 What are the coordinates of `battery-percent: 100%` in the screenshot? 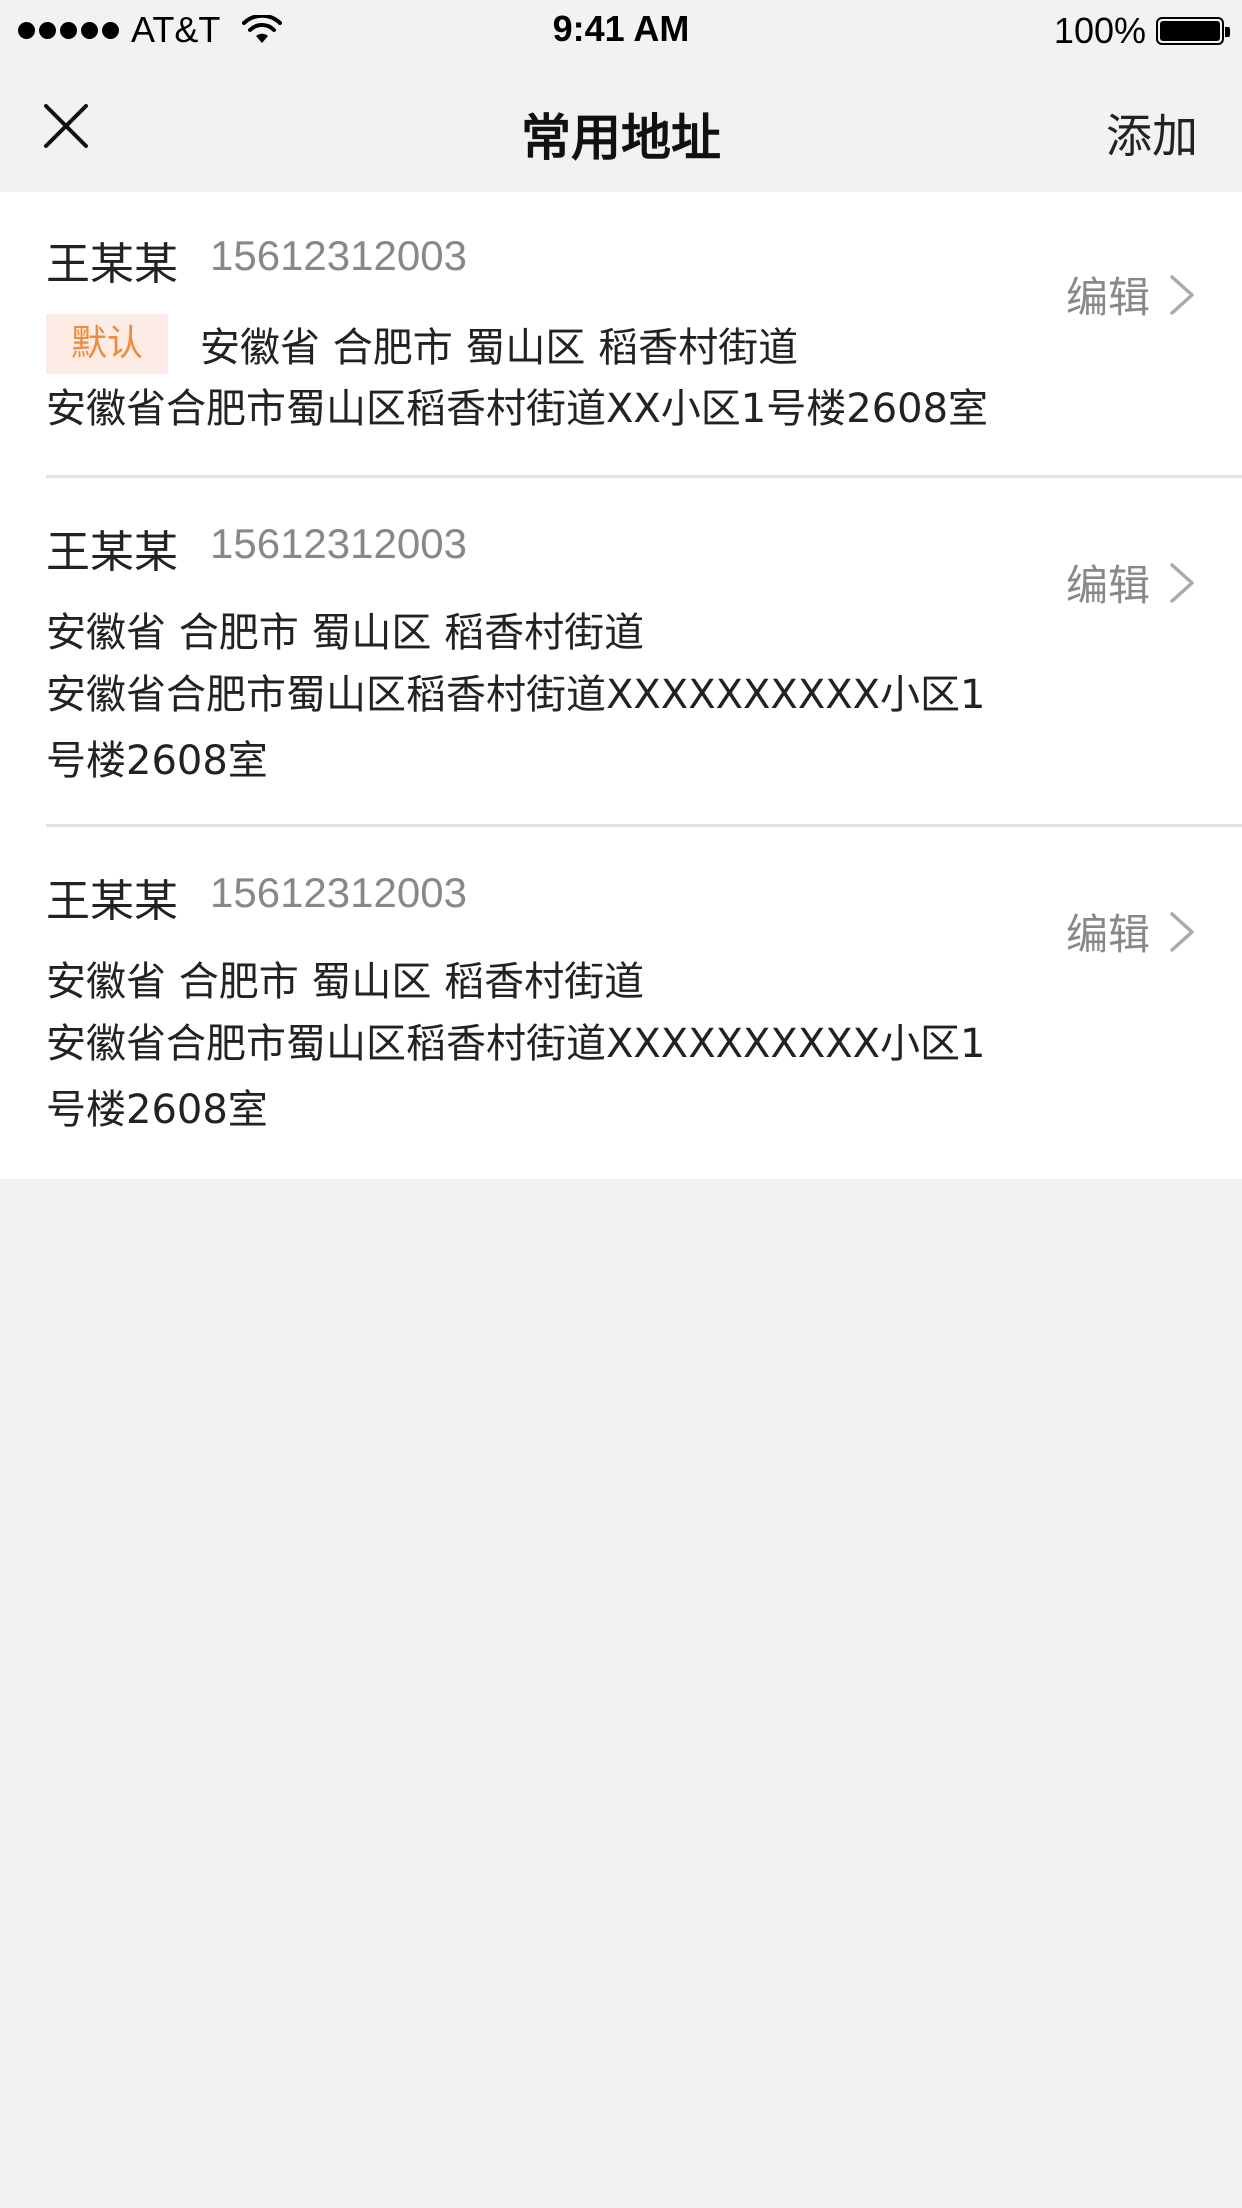 It's located at (1099, 30).